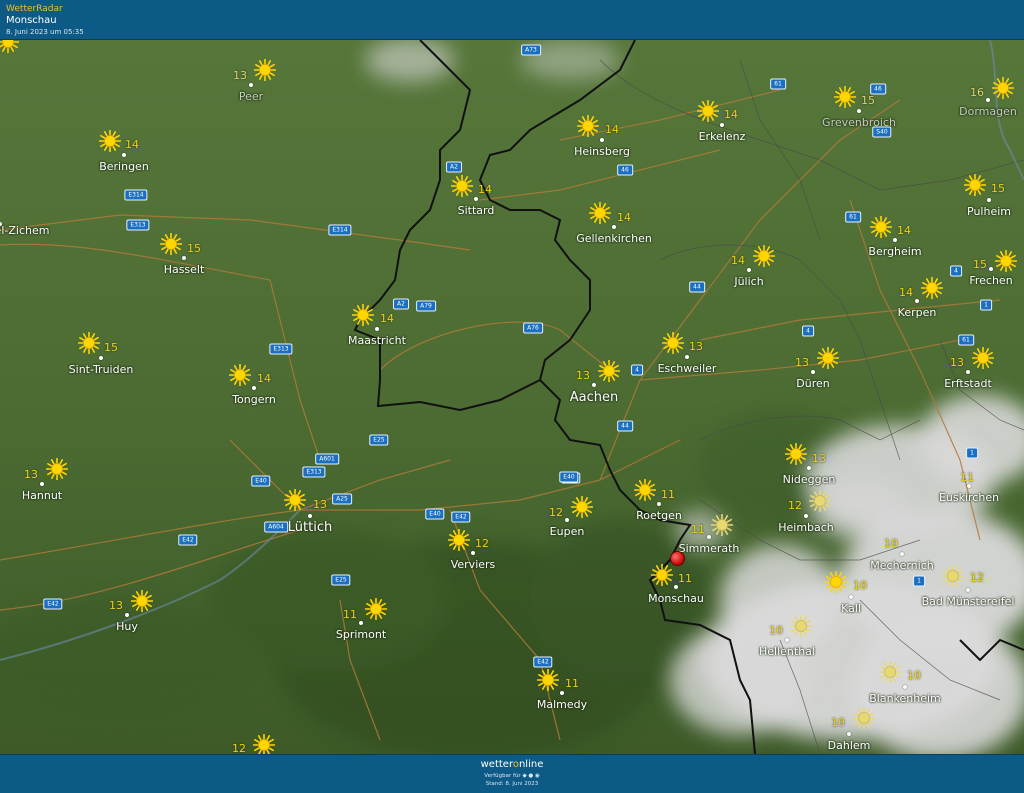 The width and height of the screenshot is (1024, 793). I want to click on road-sign: A601, so click(327, 459).